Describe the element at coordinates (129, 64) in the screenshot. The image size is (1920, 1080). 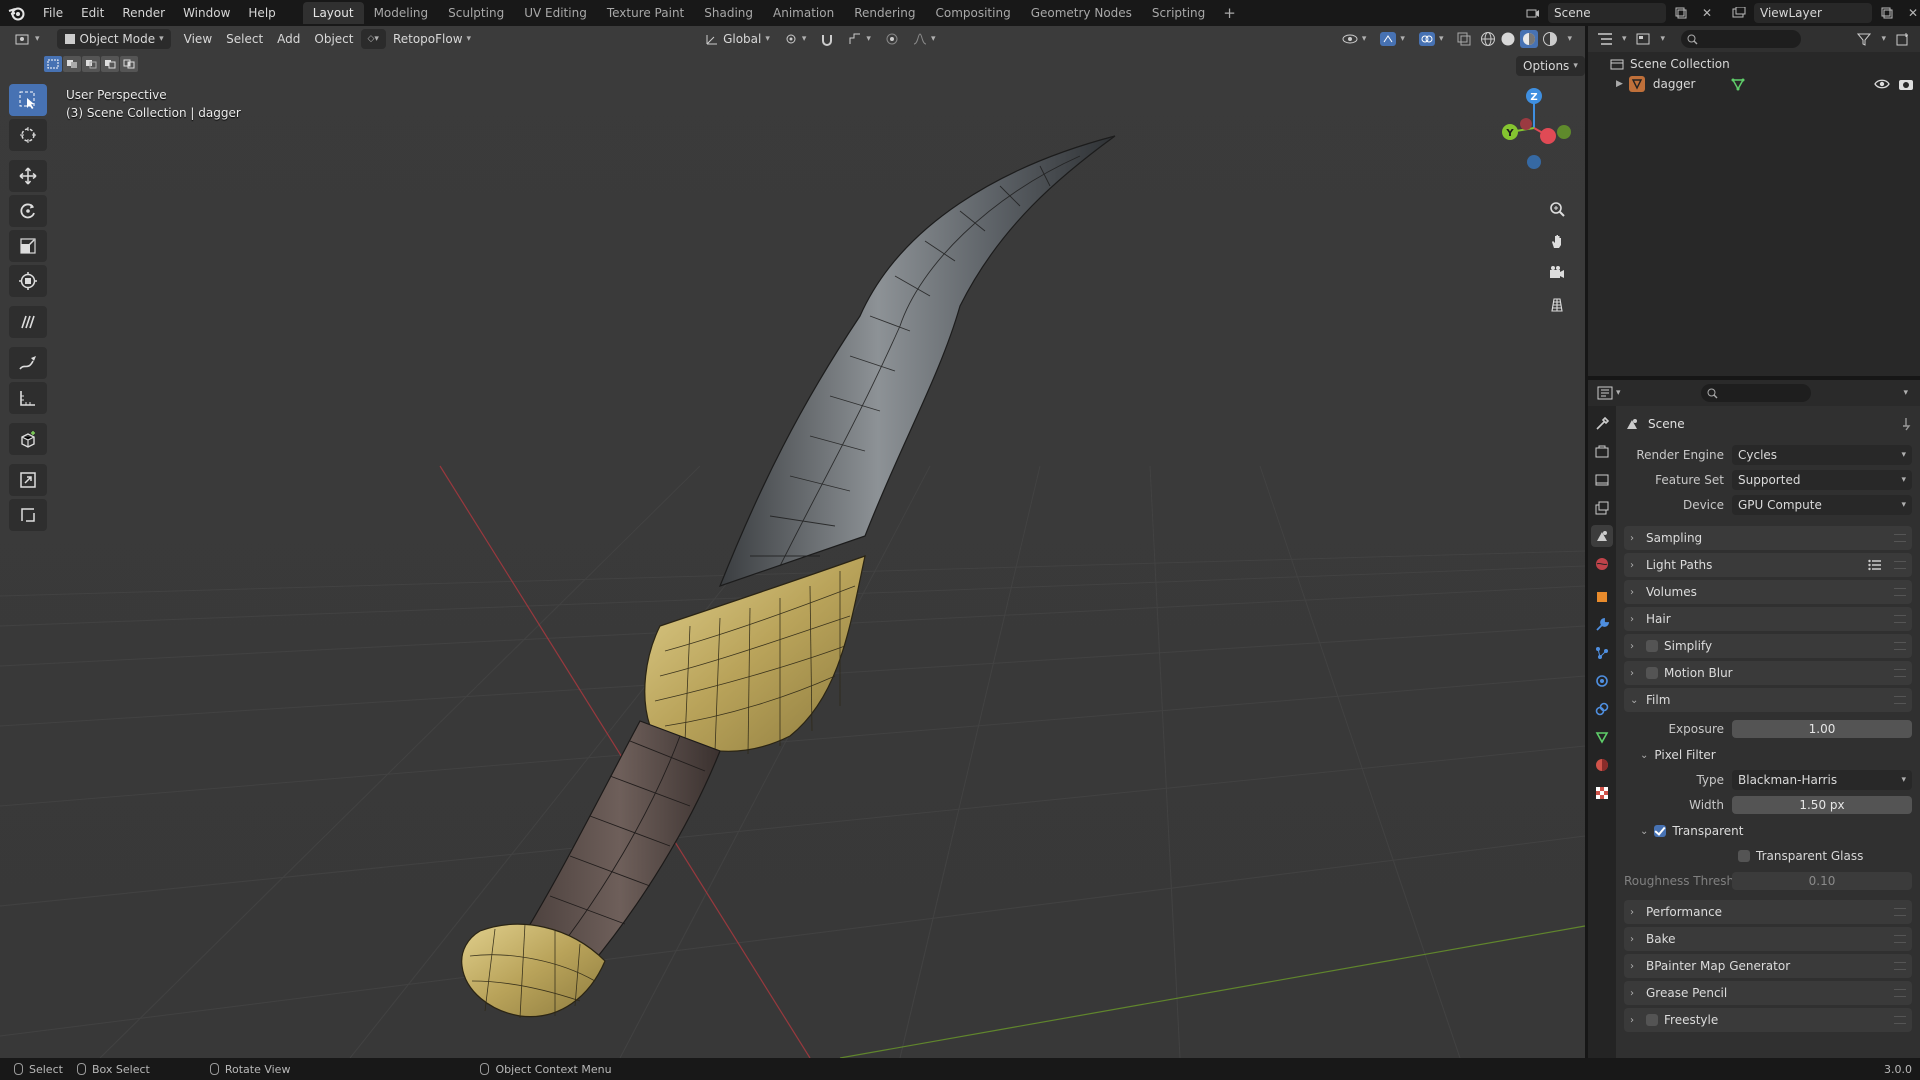
I see `select-intersect-icon` at that location.